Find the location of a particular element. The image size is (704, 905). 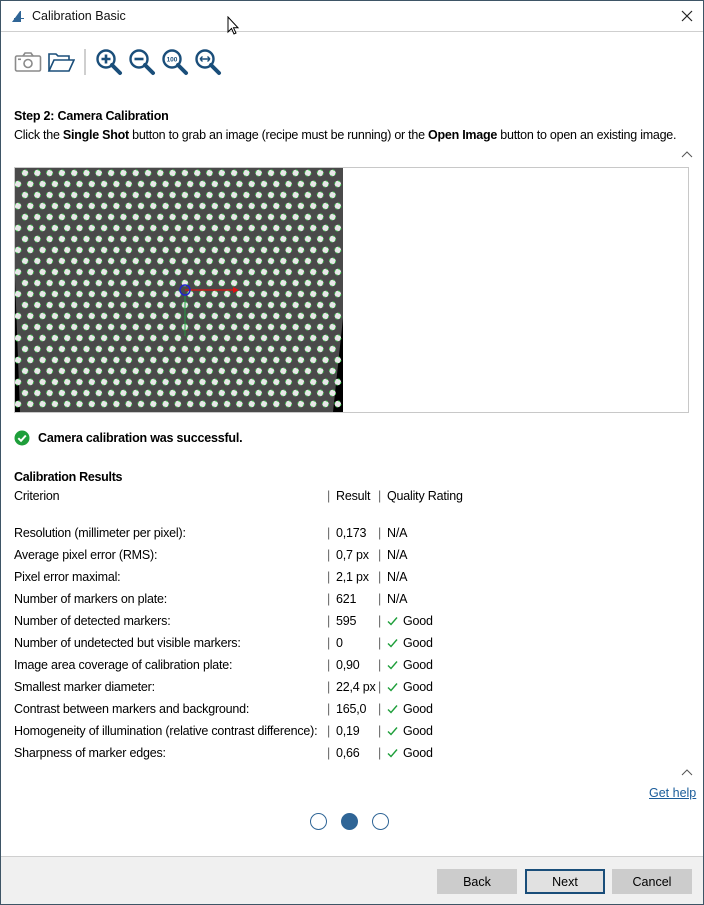

next-button: Next is located at coordinates (565, 881).